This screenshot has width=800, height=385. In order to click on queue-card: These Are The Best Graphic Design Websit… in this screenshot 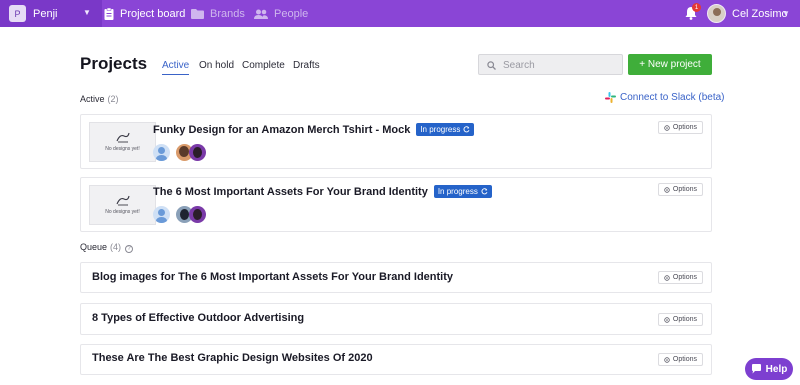, I will do `click(396, 359)`.